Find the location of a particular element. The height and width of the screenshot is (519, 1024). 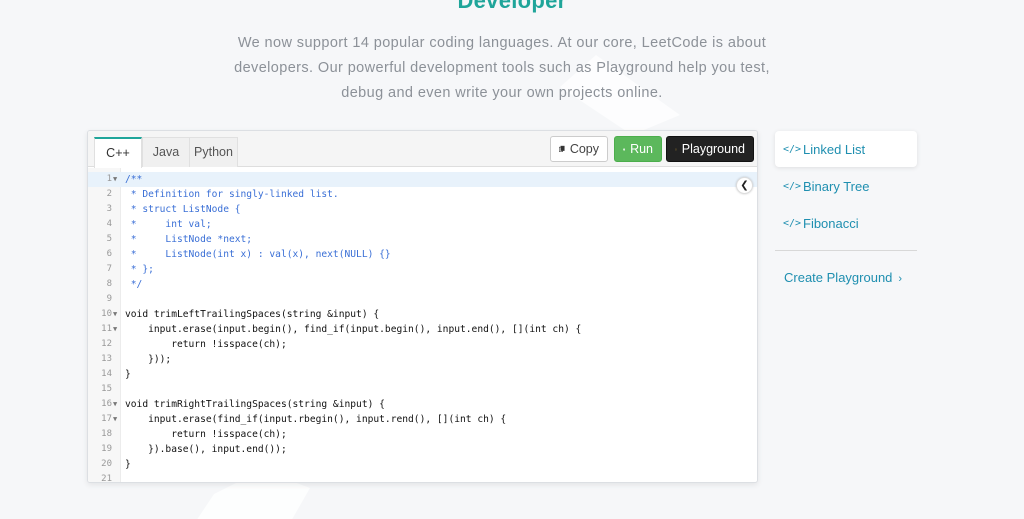

code-text: * }; is located at coordinates (139, 269).